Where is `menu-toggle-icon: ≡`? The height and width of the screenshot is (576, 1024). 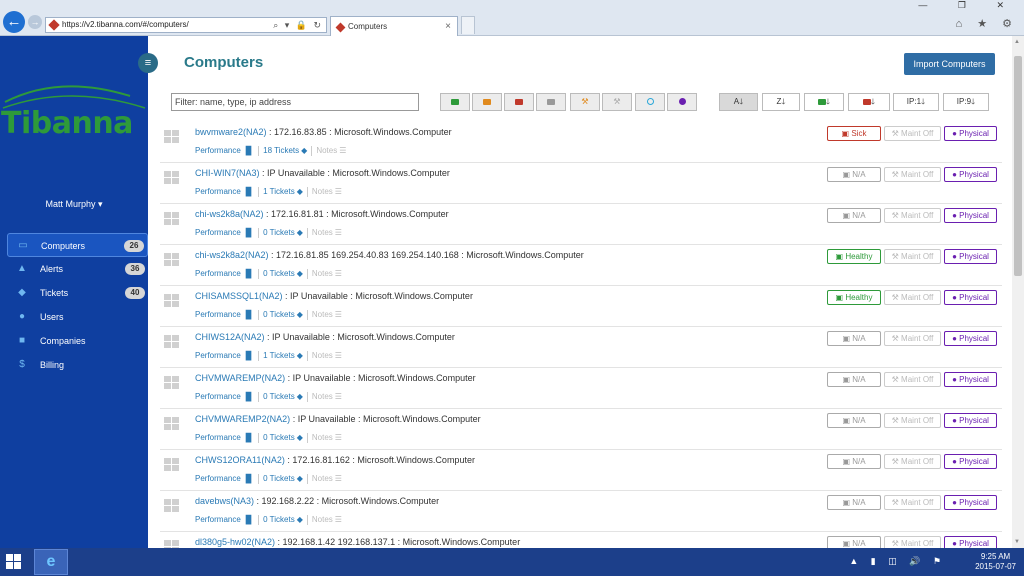
menu-toggle-icon: ≡ is located at coordinates (148, 63).